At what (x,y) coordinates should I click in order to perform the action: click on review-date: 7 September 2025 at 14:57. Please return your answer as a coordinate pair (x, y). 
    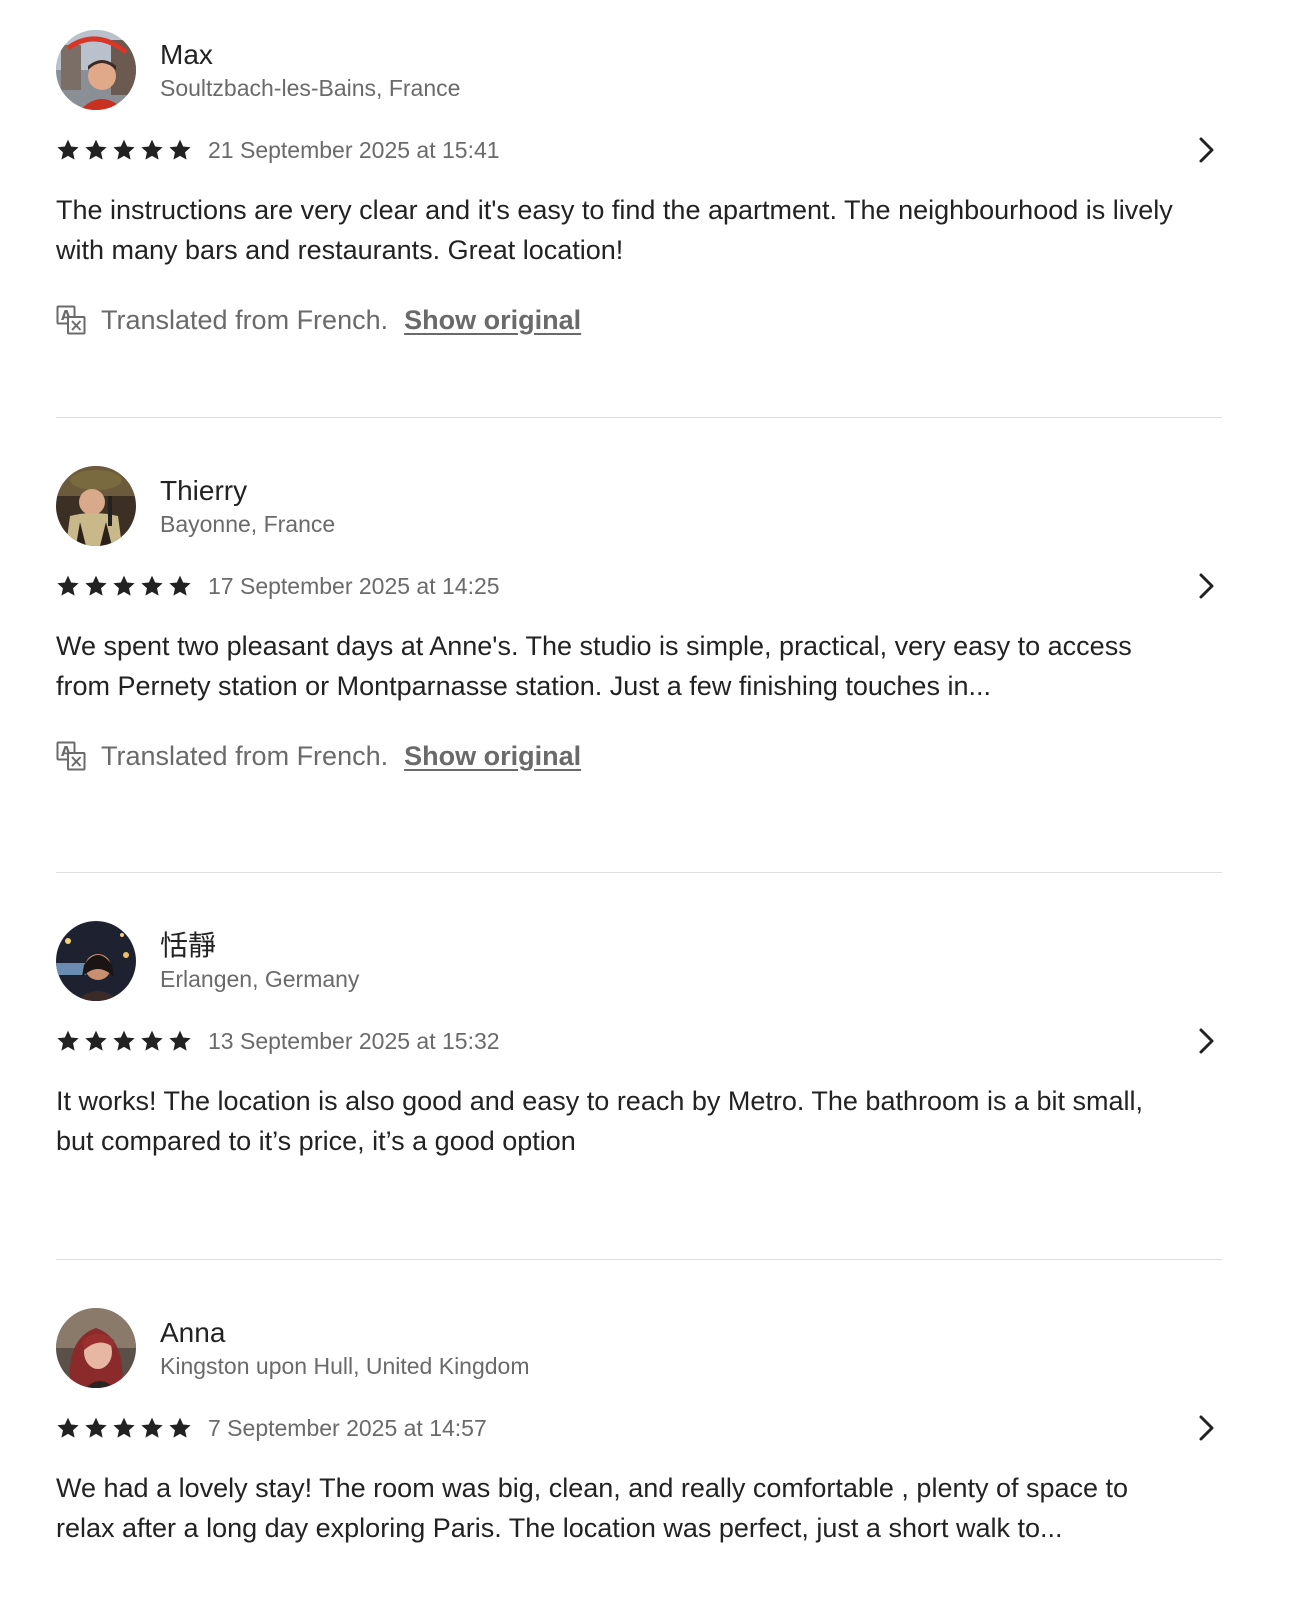
    Looking at the image, I should click on (347, 1428).